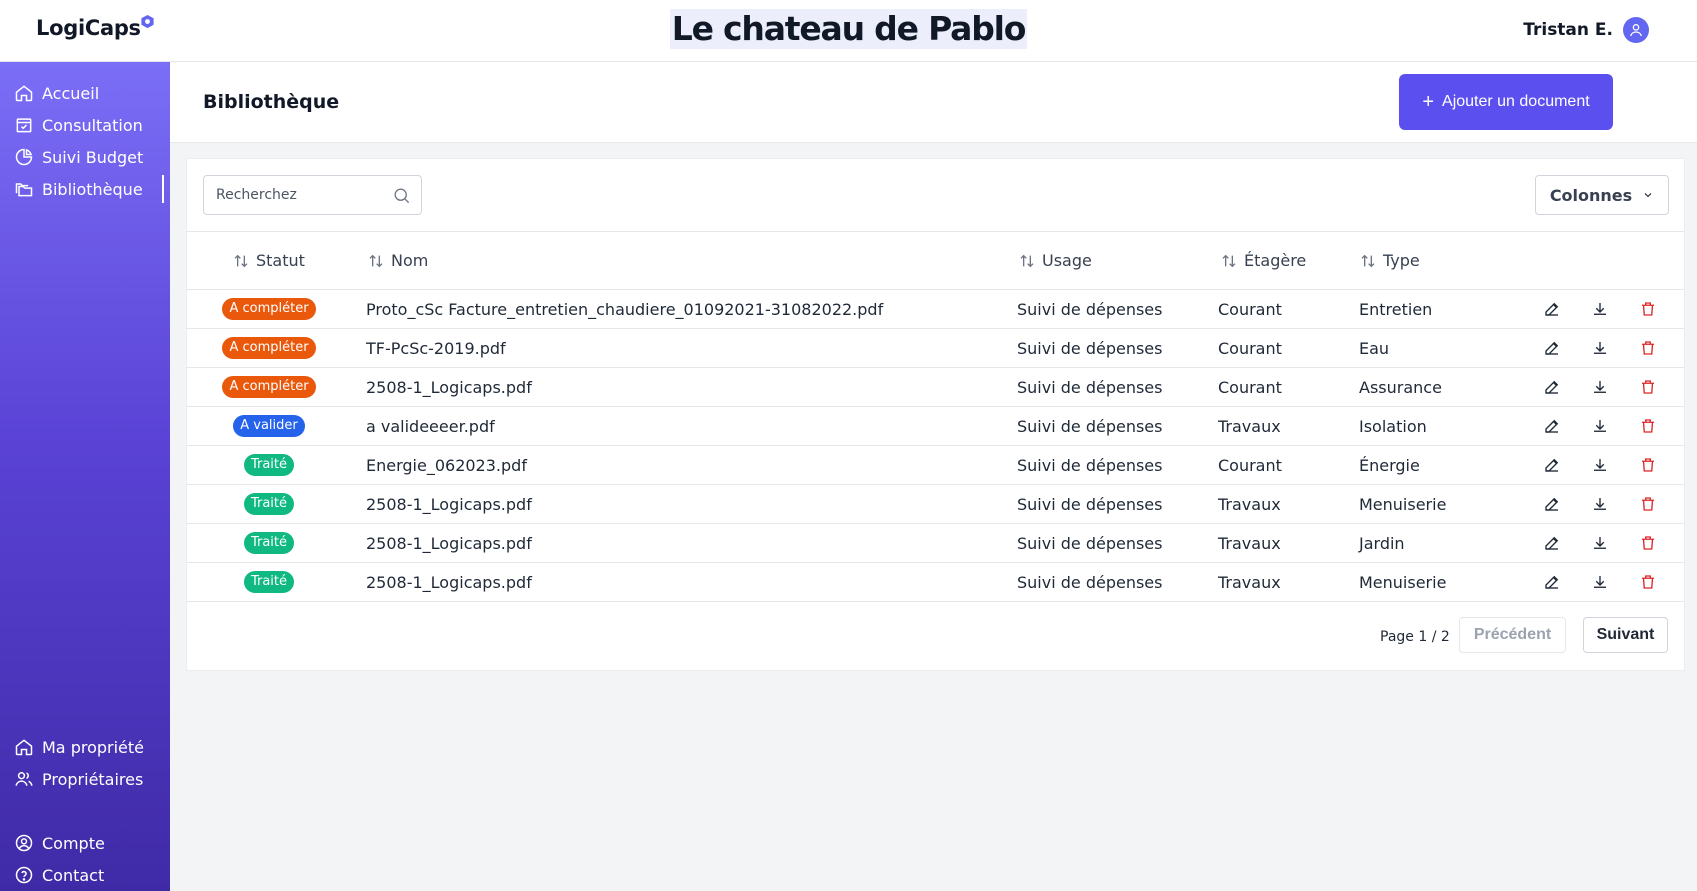 The width and height of the screenshot is (1697, 891). What do you see at coordinates (92, 189) in the screenshot?
I see `sidebar-item-label: Bibliothèque` at bounding box center [92, 189].